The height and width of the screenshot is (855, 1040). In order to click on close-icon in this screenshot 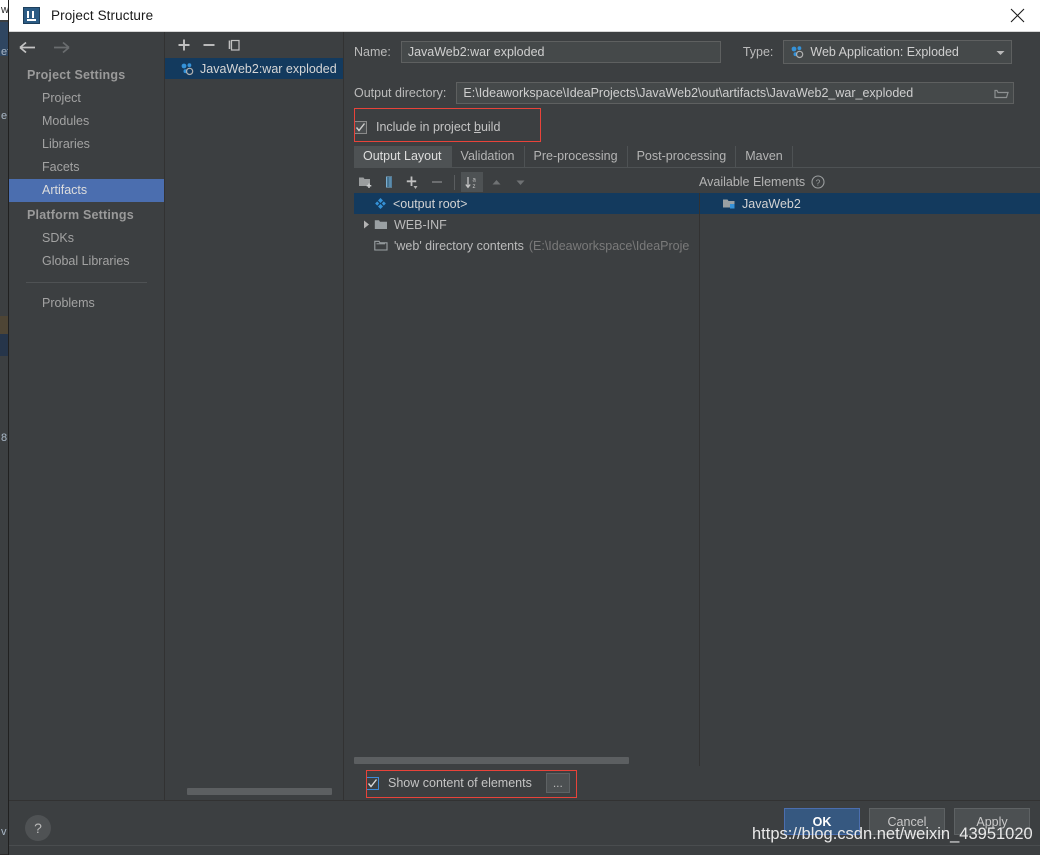, I will do `click(1017, 15)`.